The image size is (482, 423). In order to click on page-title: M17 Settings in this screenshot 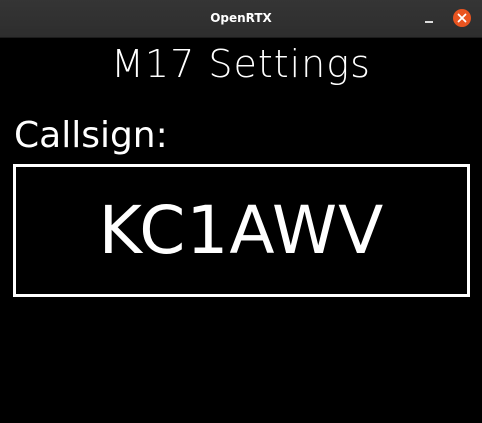, I will do `click(241, 64)`.